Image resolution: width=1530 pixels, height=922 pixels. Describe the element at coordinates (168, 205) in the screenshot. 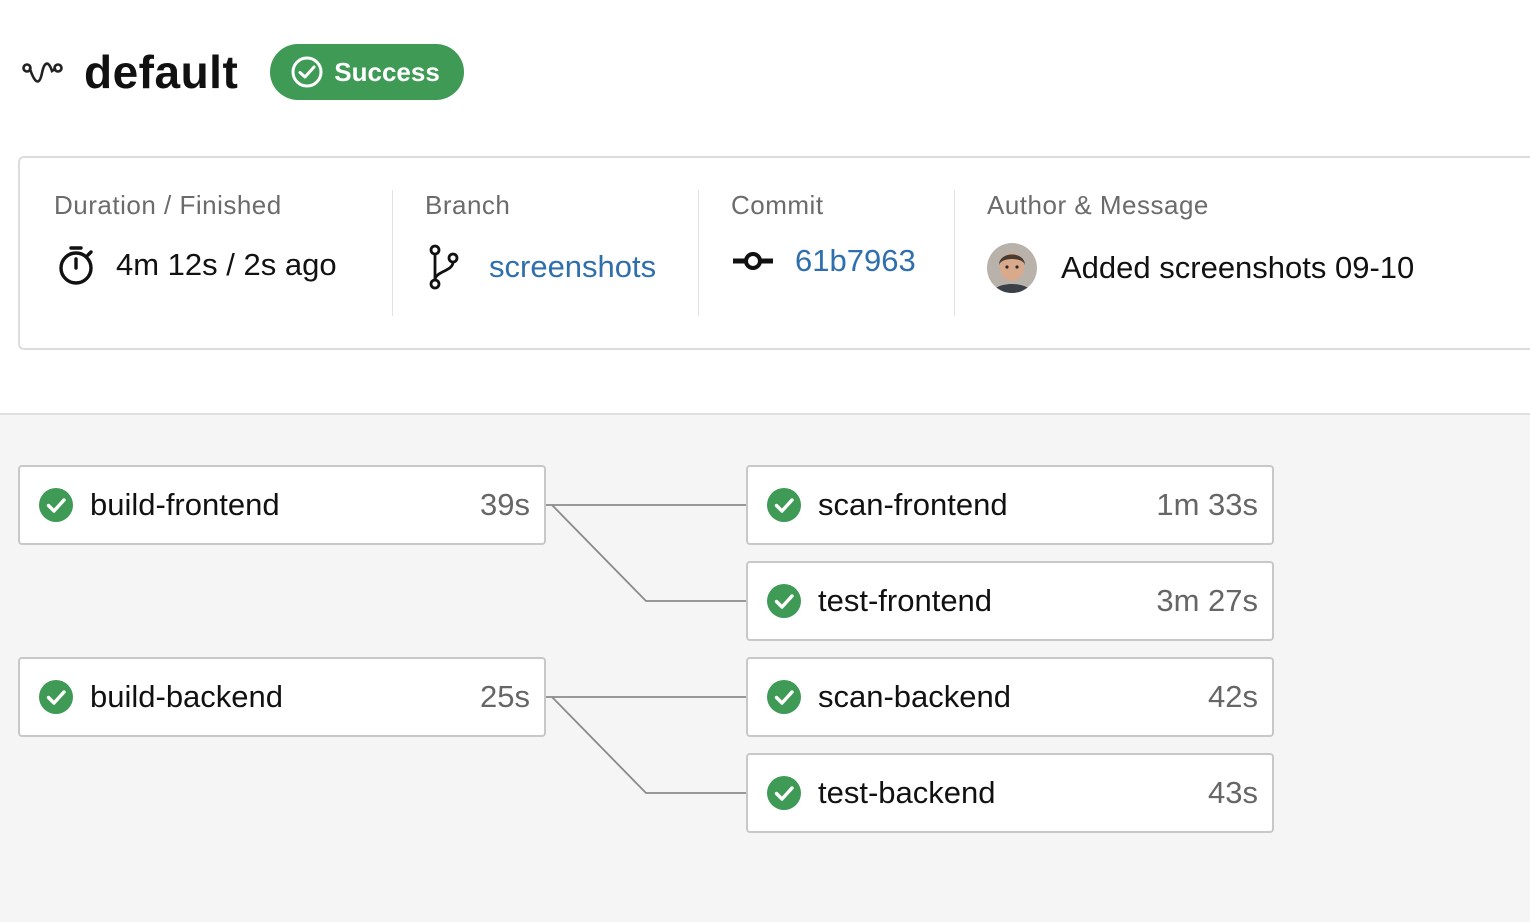

I see `duration-label: Duration / Finished` at that location.